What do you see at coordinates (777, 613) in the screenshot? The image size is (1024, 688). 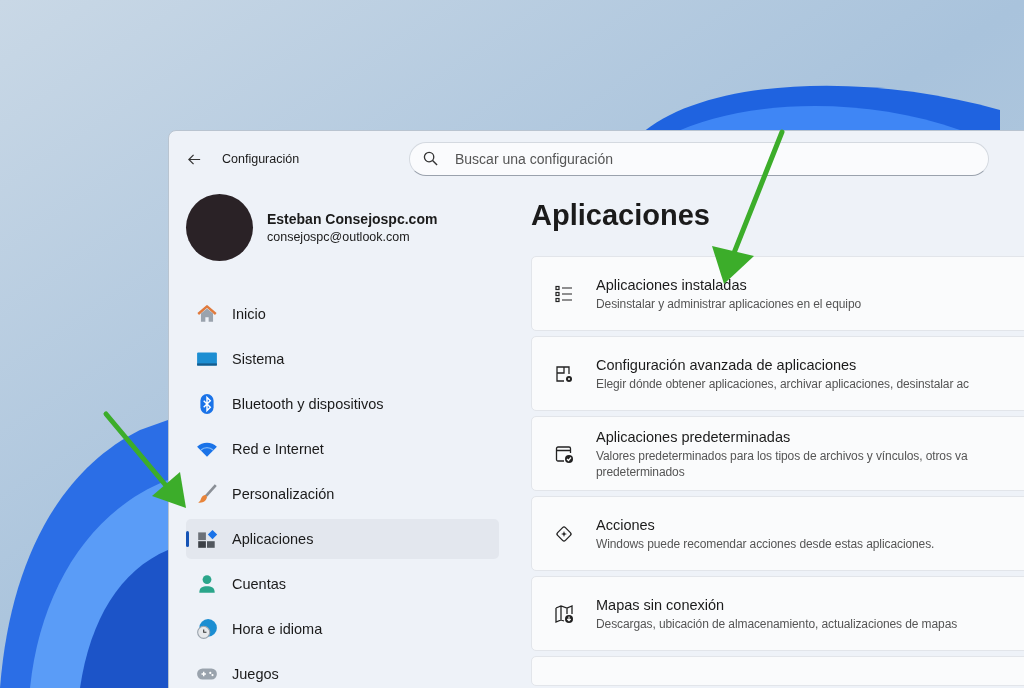 I see `settings-card: Mapas sin conexión Descargas, ubicación de almacenamiento, actualizaciones de mapas` at bounding box center [777, 613].